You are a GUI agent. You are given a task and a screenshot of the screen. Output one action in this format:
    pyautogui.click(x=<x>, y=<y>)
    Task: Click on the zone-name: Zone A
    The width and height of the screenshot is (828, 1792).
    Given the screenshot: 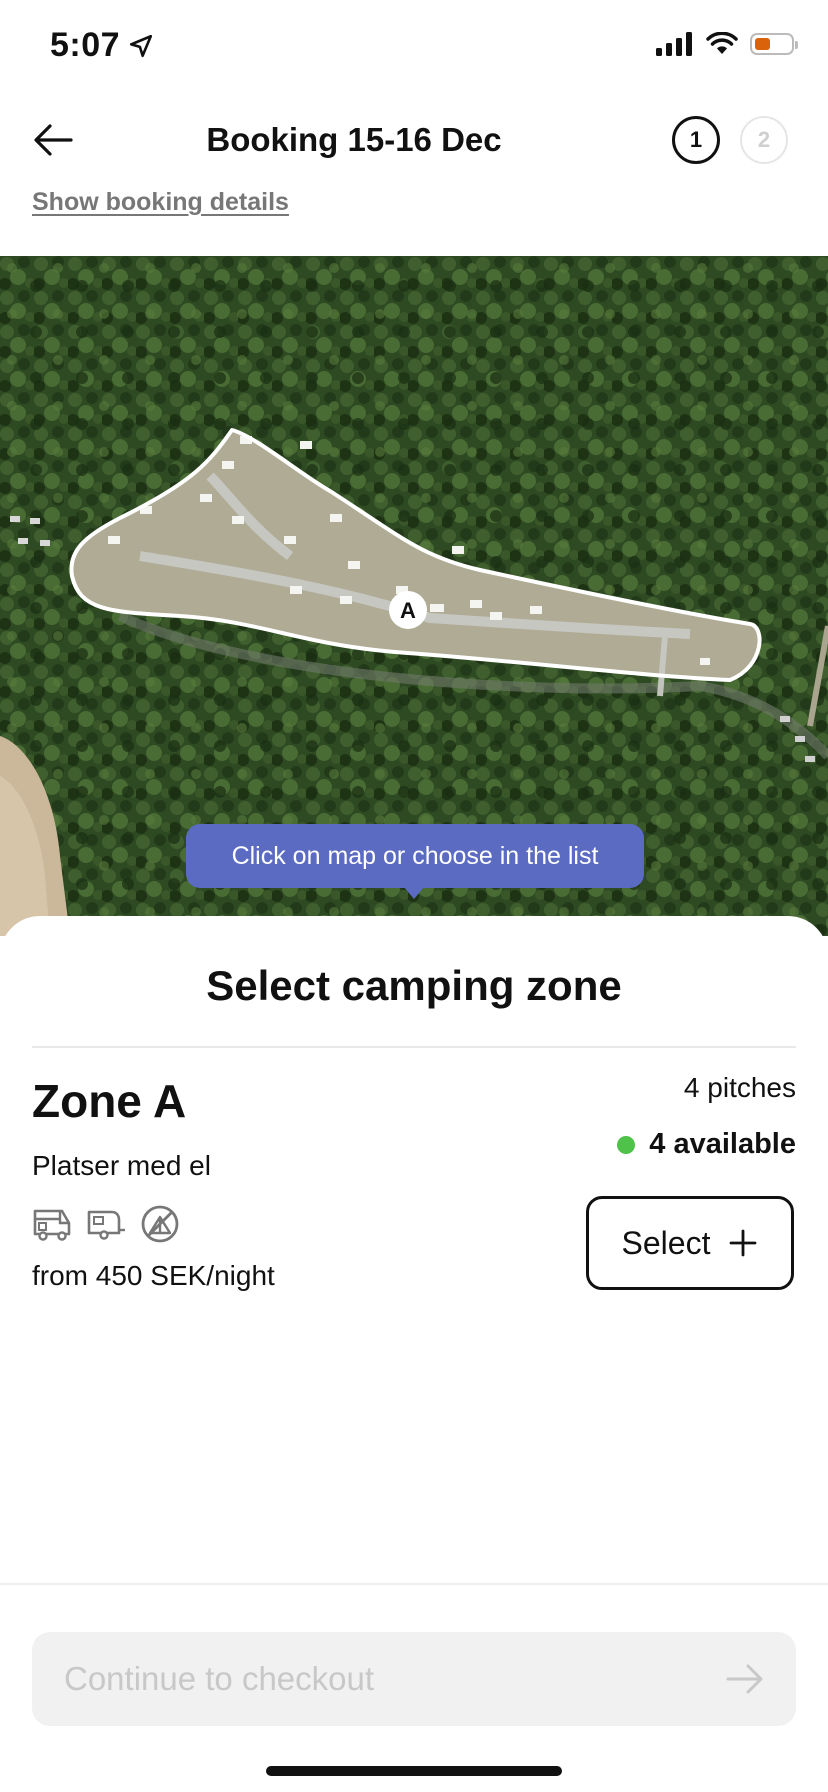 What is the action you would take?
    pyautogui.click(x=109, y=1101)
    